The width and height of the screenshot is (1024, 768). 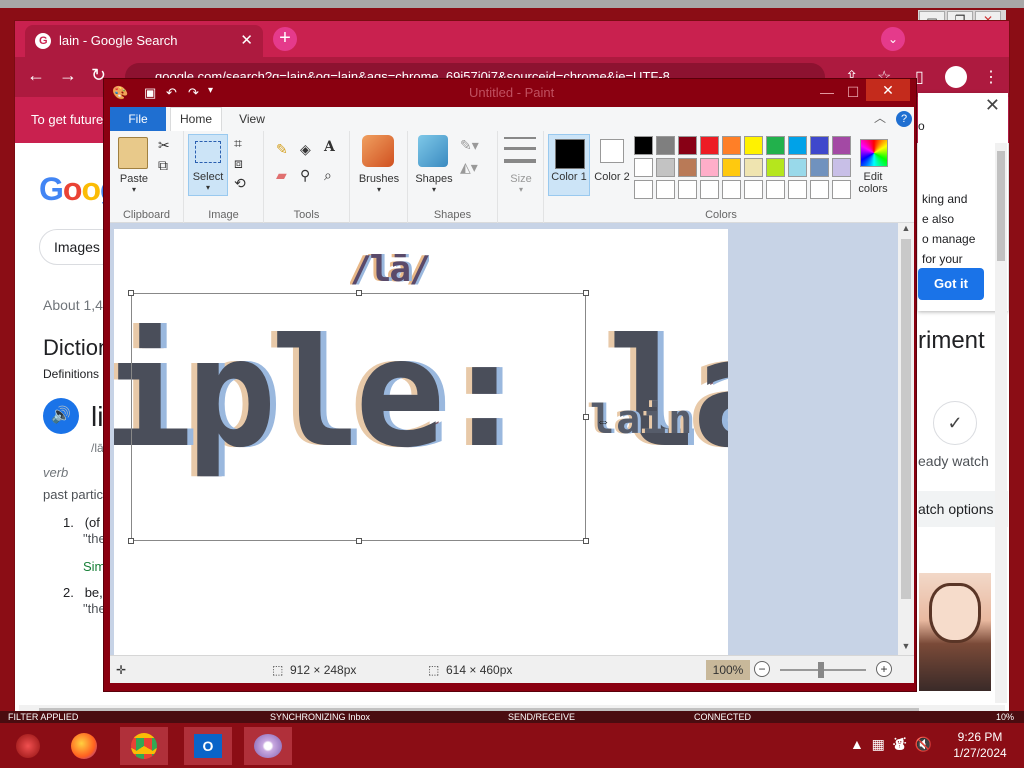 What do you see at coordinates (955, 423) in the screenshot?
I see `check-icon: ✓` at bounding box center [955, 423].